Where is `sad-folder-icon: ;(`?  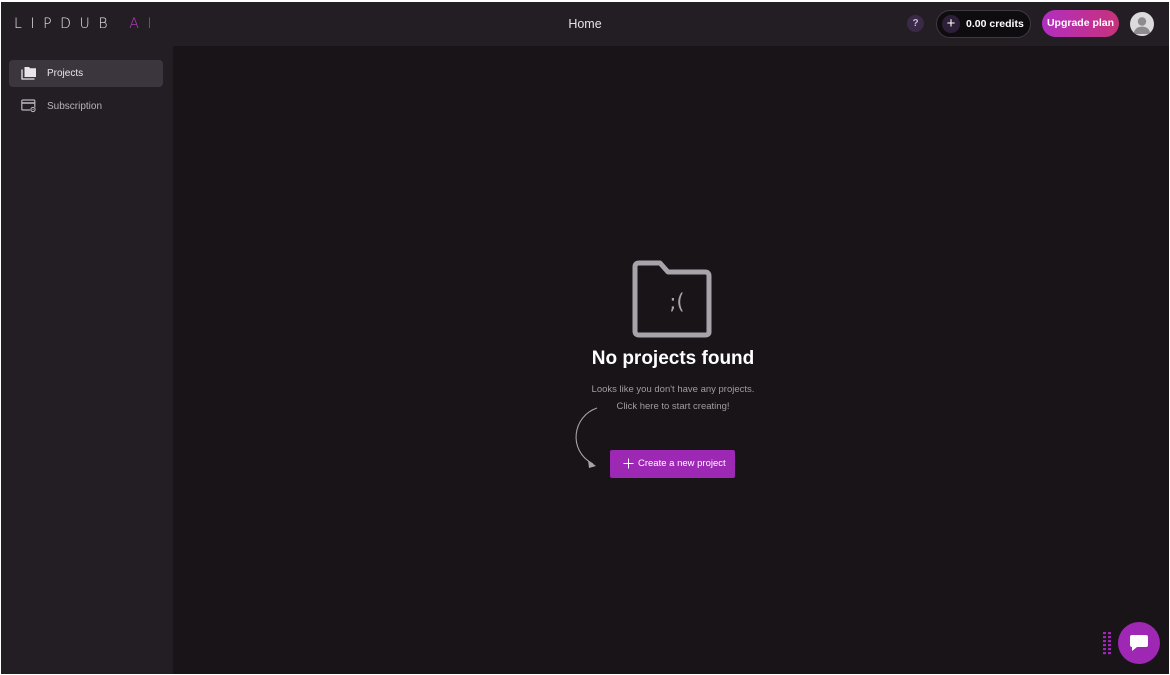
sad-folder-icon: ;( is located at coordinates (672, 299).